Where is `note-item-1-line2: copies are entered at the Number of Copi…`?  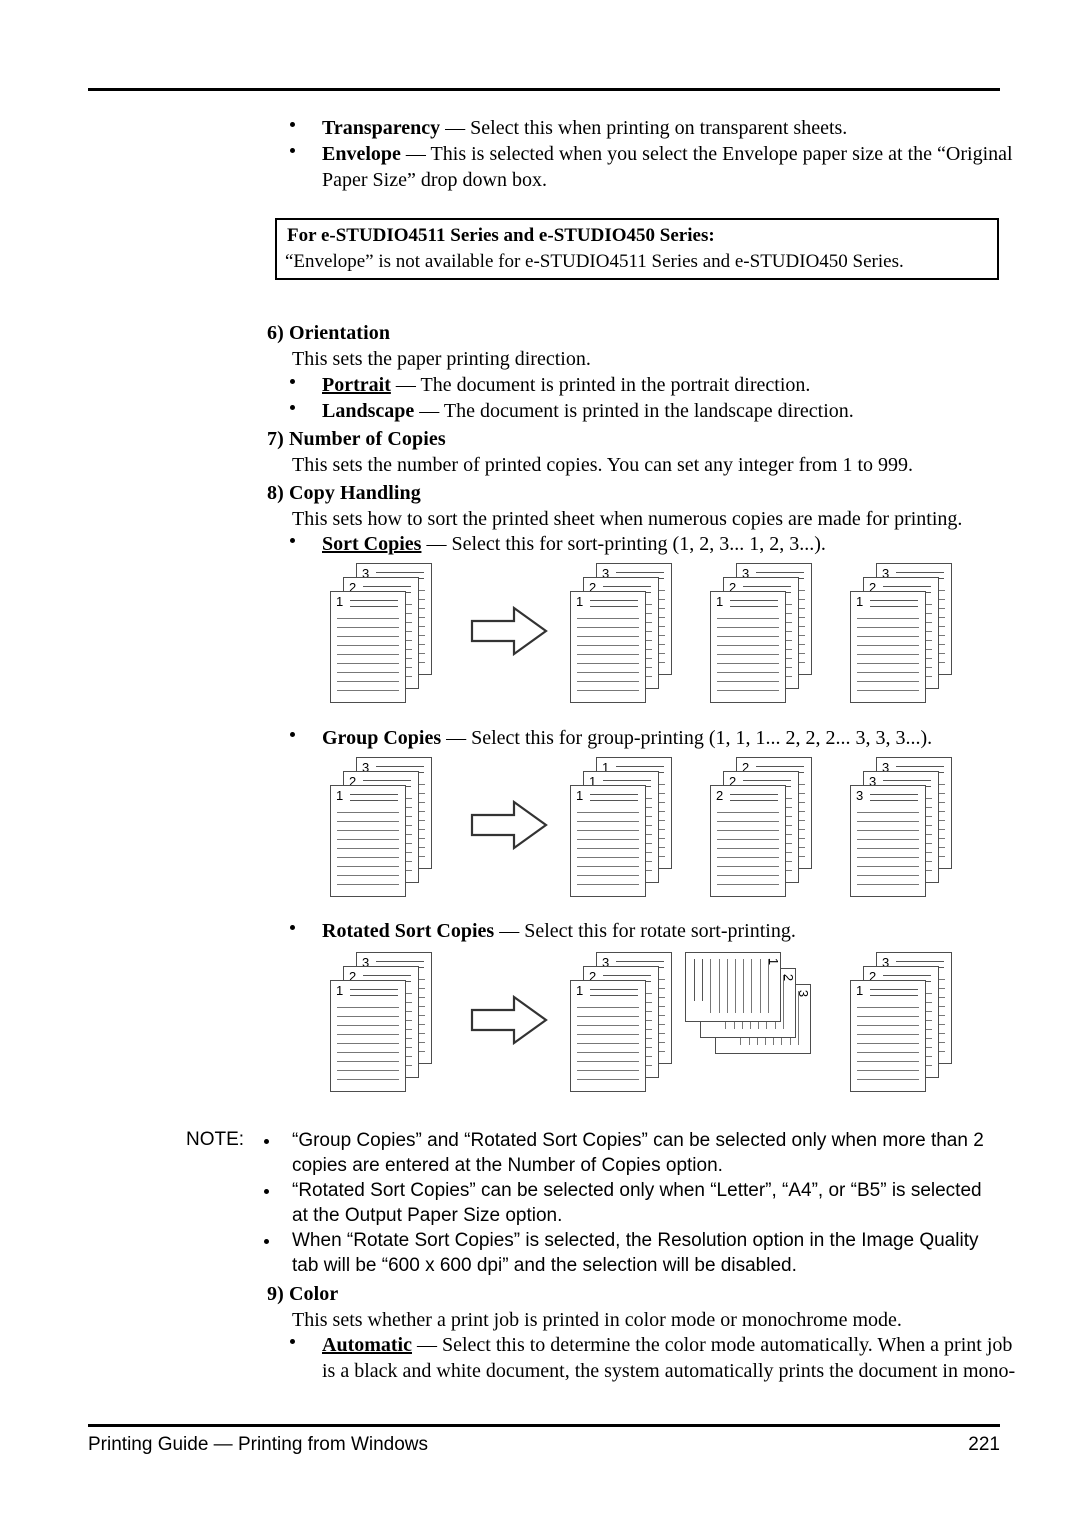
note-item-1-line2: copies are entered at the Number of Copi… is located at coordinates (507, 1165).